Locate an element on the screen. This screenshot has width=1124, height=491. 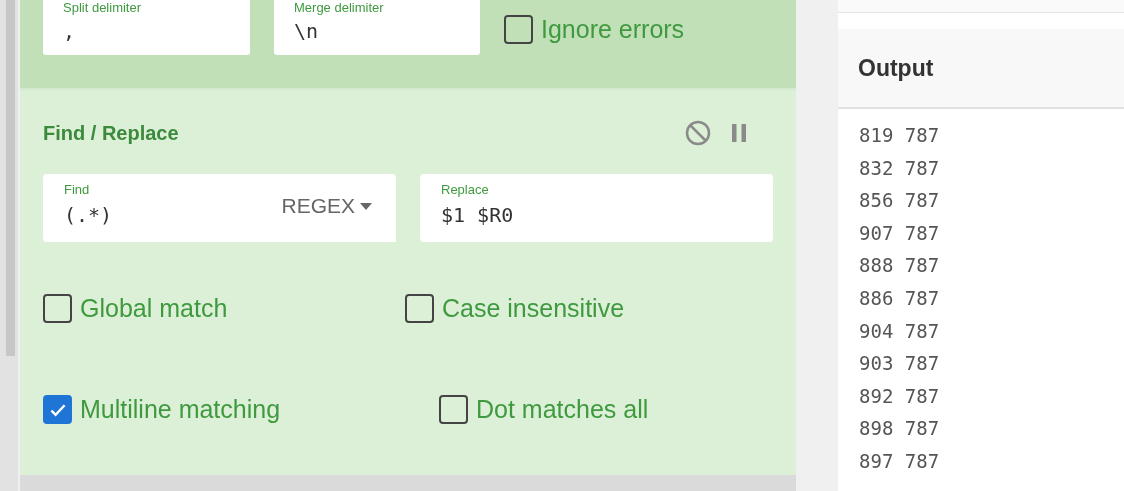
merge-delimiter-field: Merge delimiter \n is located at coordinates (377, 27).